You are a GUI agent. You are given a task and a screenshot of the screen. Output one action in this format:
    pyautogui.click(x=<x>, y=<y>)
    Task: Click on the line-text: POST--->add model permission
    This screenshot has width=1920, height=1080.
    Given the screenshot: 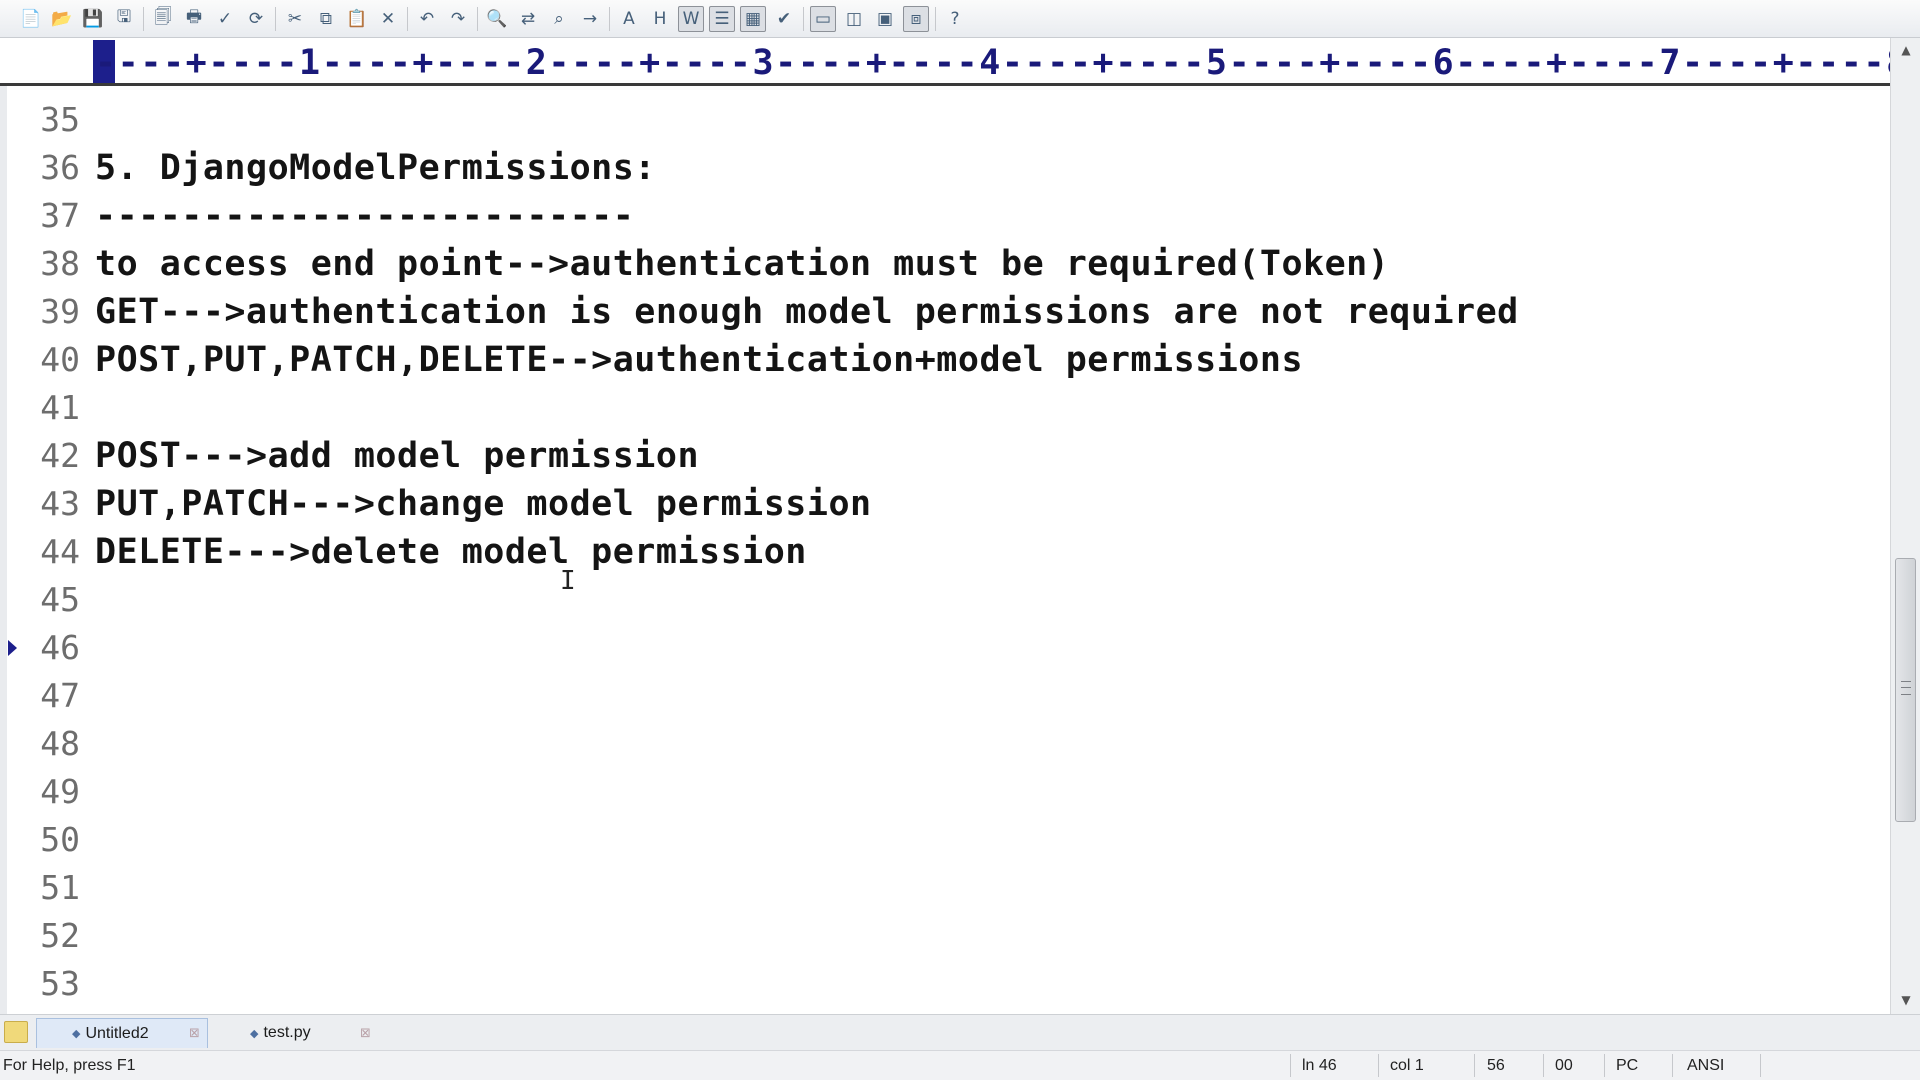 What is the action you would take?
    pyautogui.click(x=397, y=456)
    